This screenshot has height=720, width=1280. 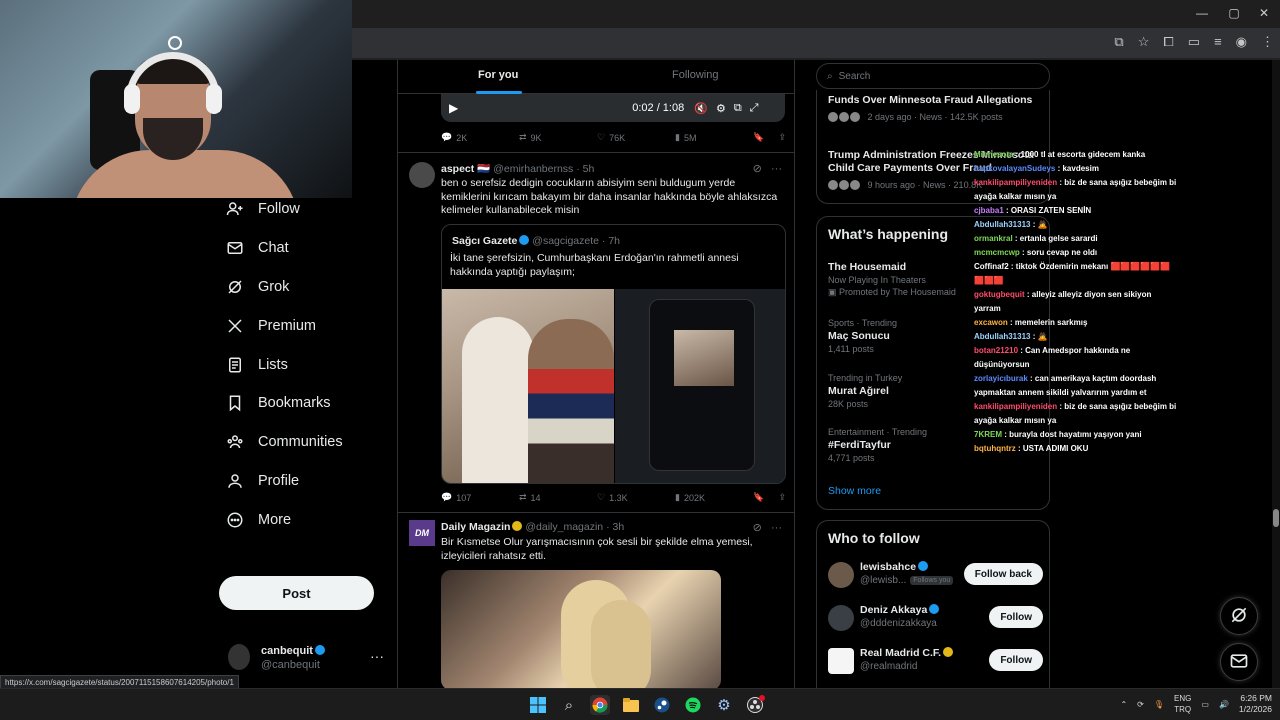 I want to click on fullscreen-icon: ⤢, so click(x=754, y=108).